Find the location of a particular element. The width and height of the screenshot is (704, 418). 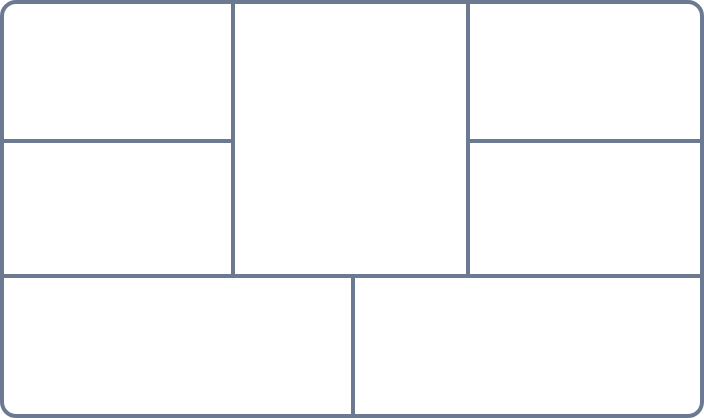

top-right-cell is located at coordinates (585, 71).